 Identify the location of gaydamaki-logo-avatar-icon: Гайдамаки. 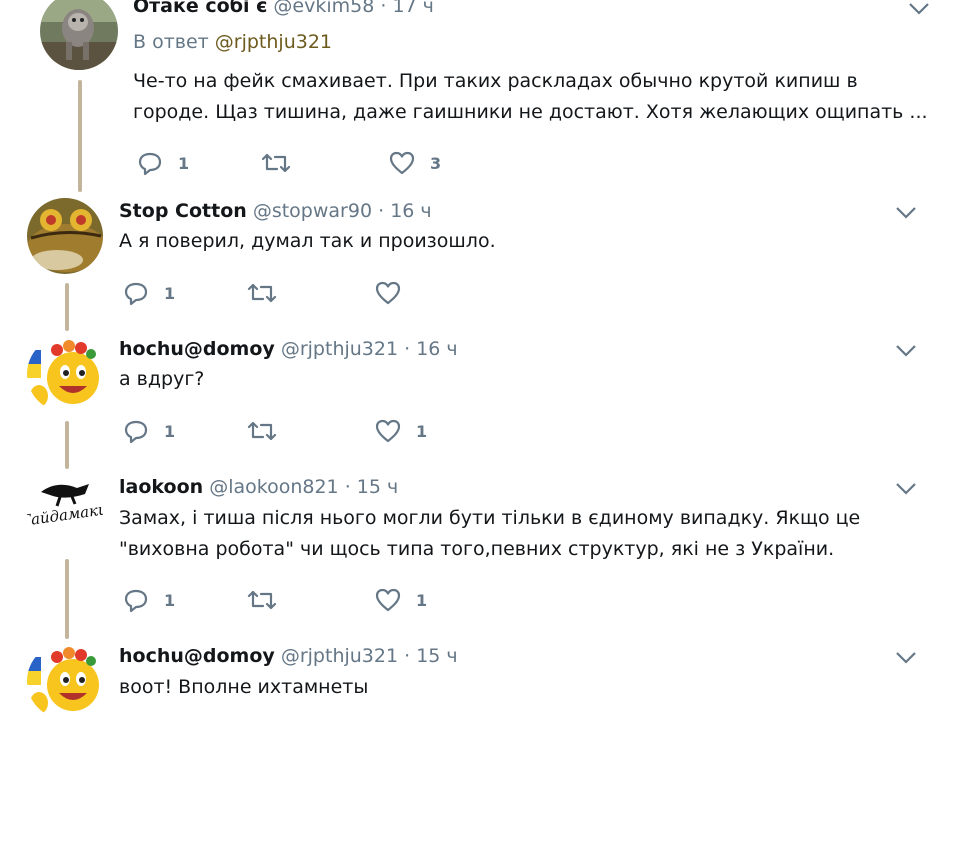
(65, 512).